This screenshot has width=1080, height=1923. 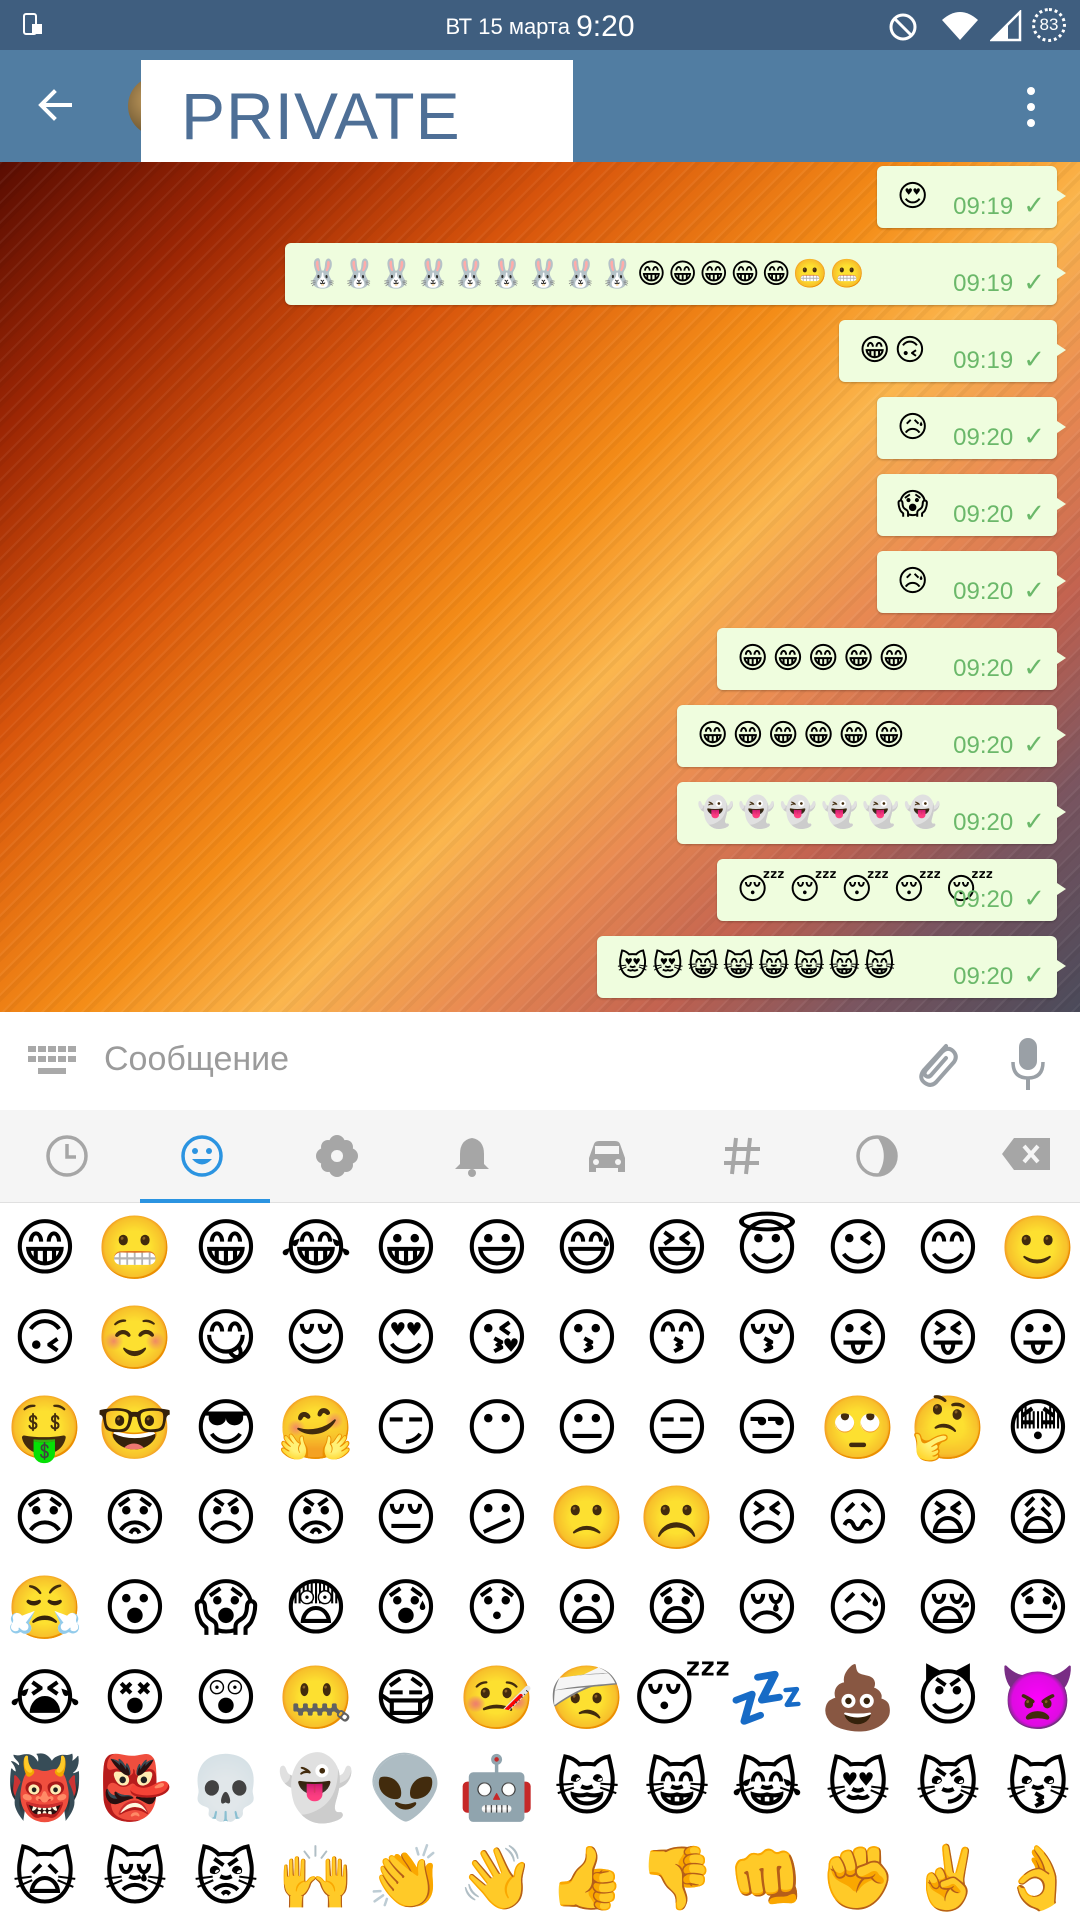 I want to click on emoji-cell: 👽, so click(x=406, y=1788).